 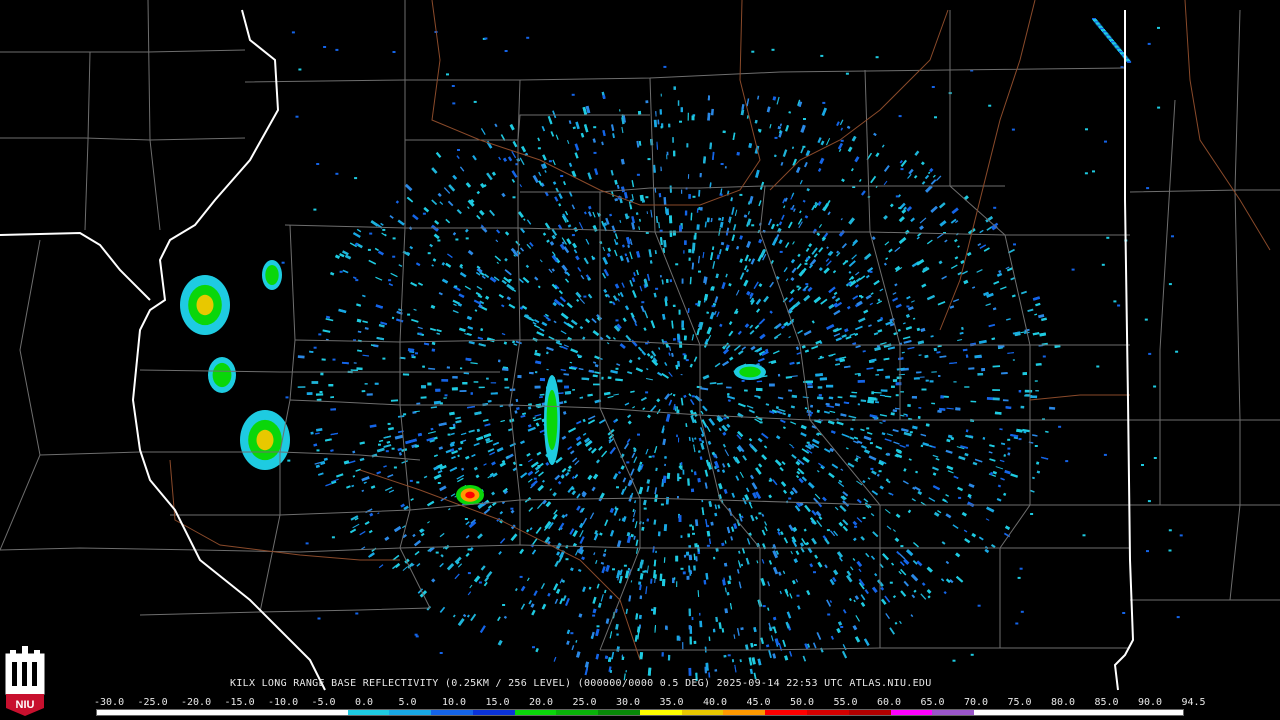 What do you see at coordinates (758, 702) in the screenshot?
I see `colorscale-label: 45.0` at bounding box center [758, 702].